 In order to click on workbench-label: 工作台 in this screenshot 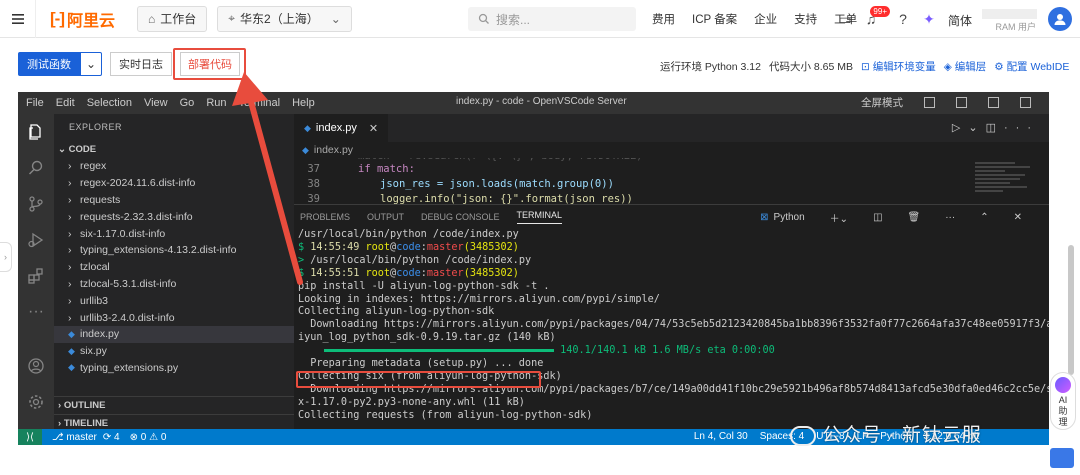, I will do `click(178, 19)`.